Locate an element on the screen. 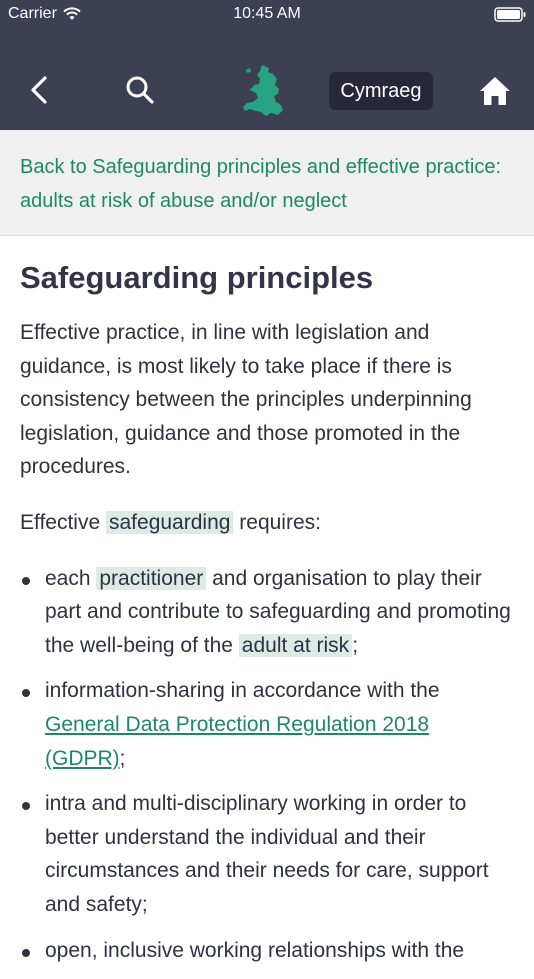  back-button is located at coordinates (39, 90).